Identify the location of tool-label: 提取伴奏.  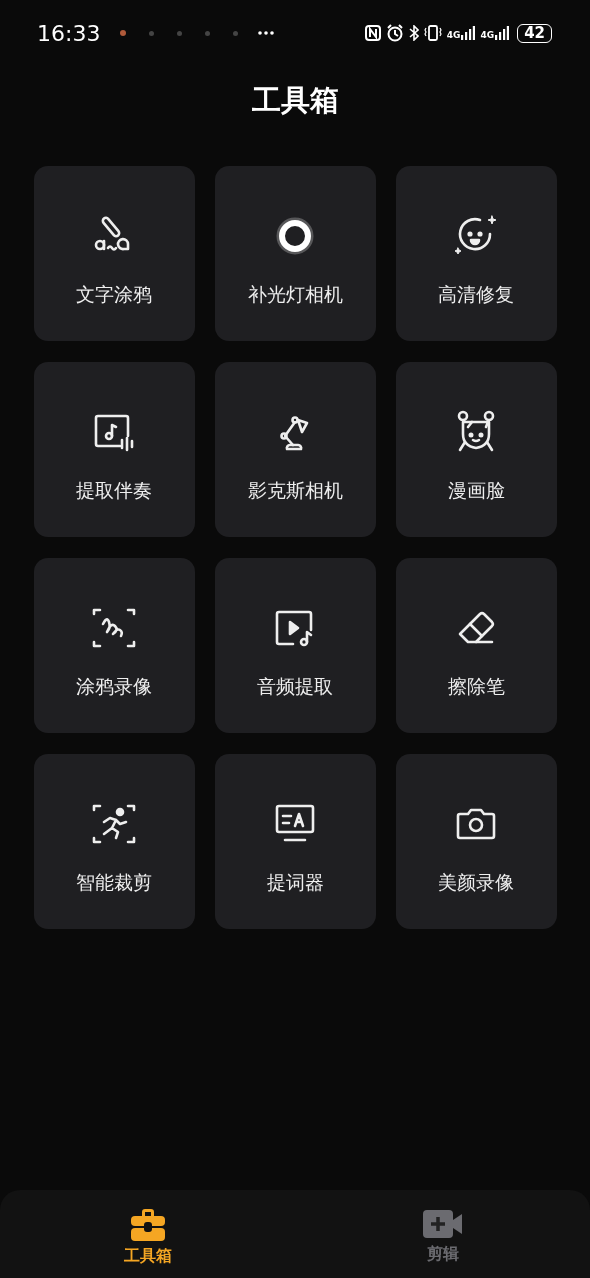
(114, 490).